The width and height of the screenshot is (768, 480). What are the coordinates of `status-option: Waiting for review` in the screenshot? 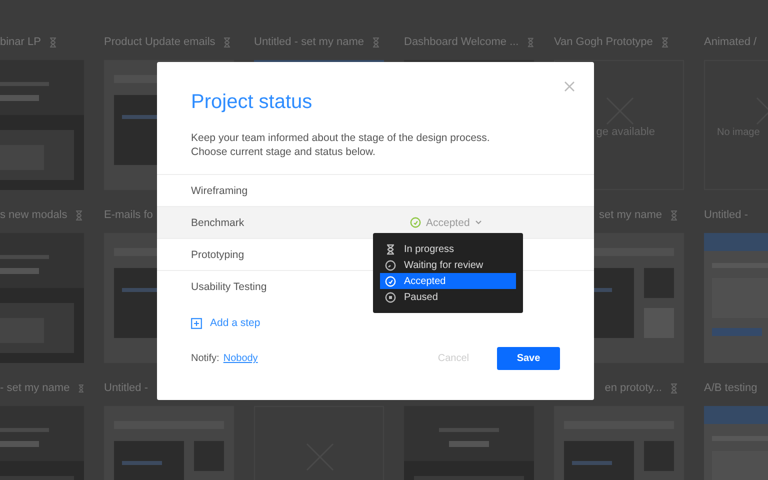 It's located at (448, 265).